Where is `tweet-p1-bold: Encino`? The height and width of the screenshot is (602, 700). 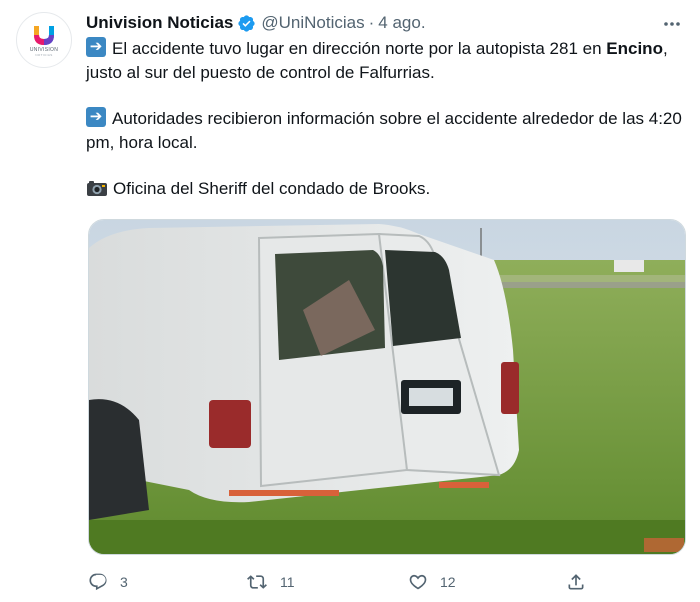 tweet-p1-bold: Encino is located at coordinates (634, 48).